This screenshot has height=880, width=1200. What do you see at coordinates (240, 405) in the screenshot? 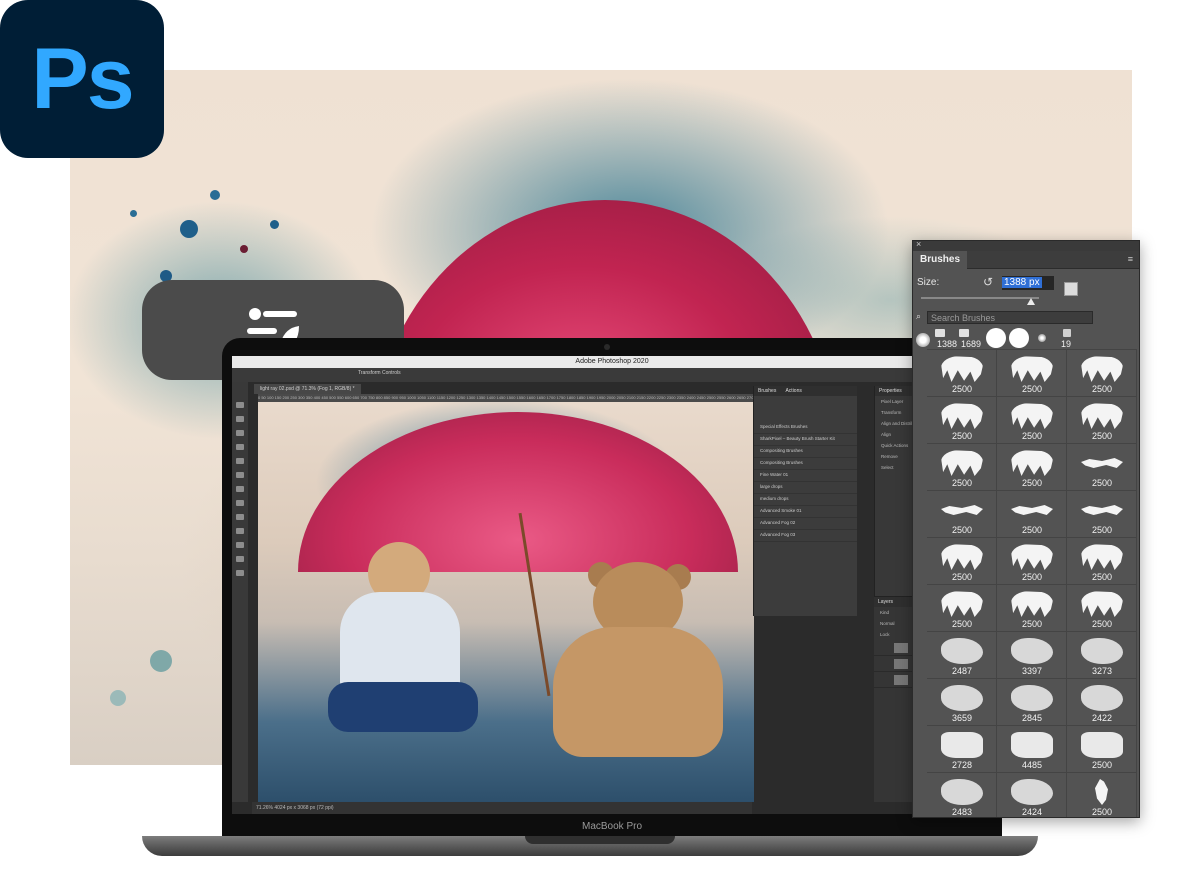
I see `move-tool-icon` at bounding box center [240, 405].